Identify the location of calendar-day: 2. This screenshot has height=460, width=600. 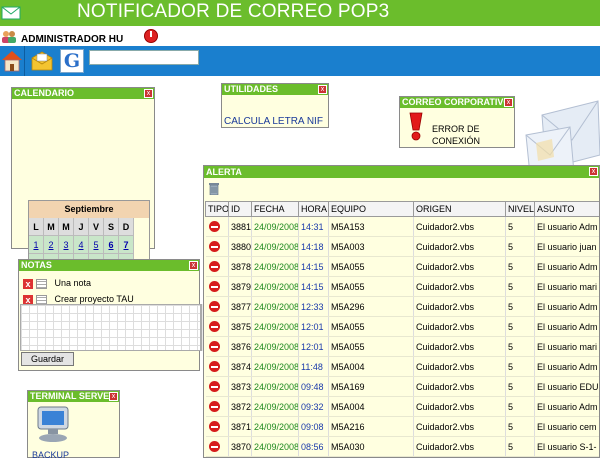
(51, 245).